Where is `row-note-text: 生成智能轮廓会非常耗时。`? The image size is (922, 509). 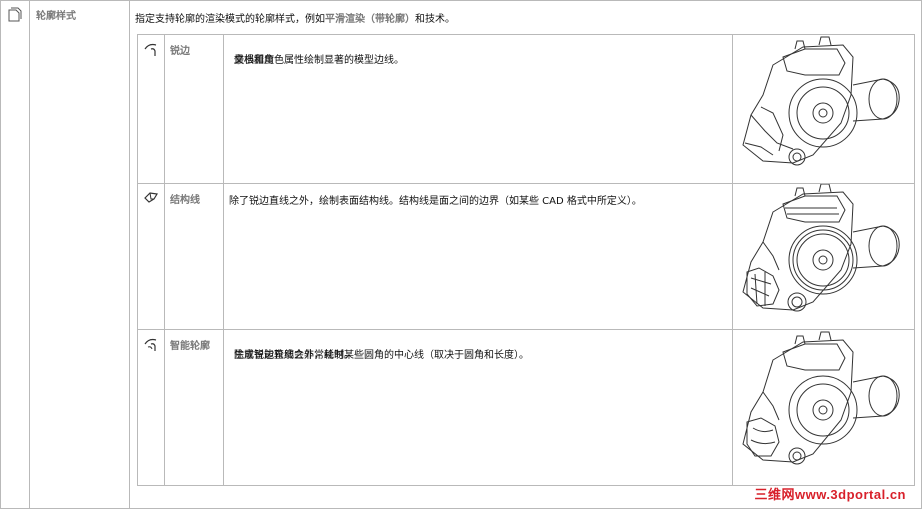
row-note-text: 生成智能轮廓会非常耗时。 is located at coordinates (294, 355).